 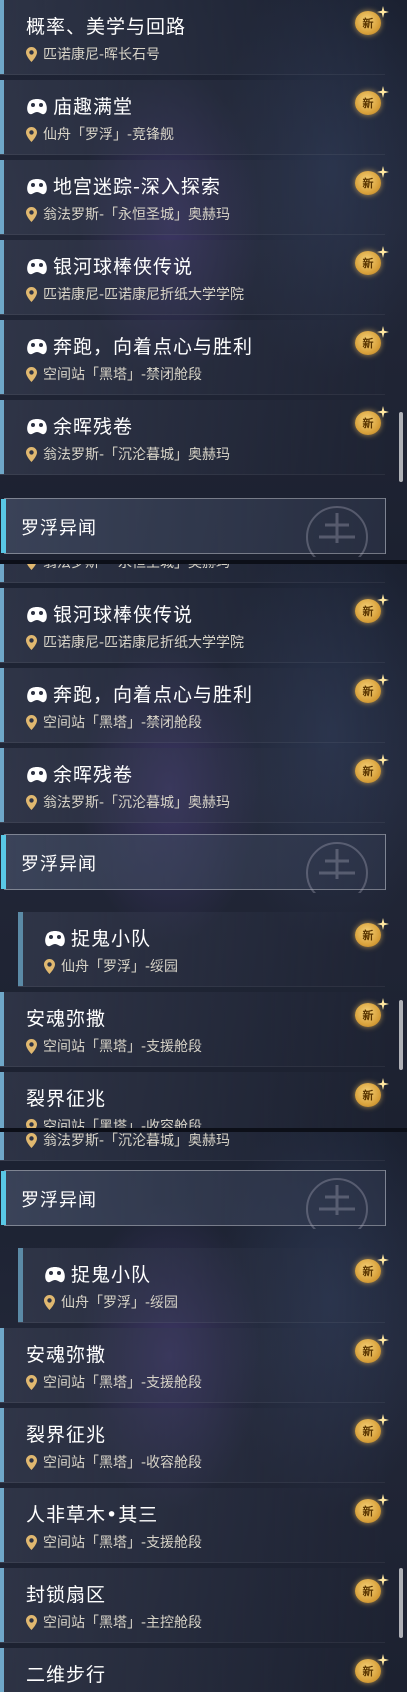 I want to click on quest-location: 翁法罗斯-「沉沦暮城」奥赫玛, so click(x=128, y=1141).